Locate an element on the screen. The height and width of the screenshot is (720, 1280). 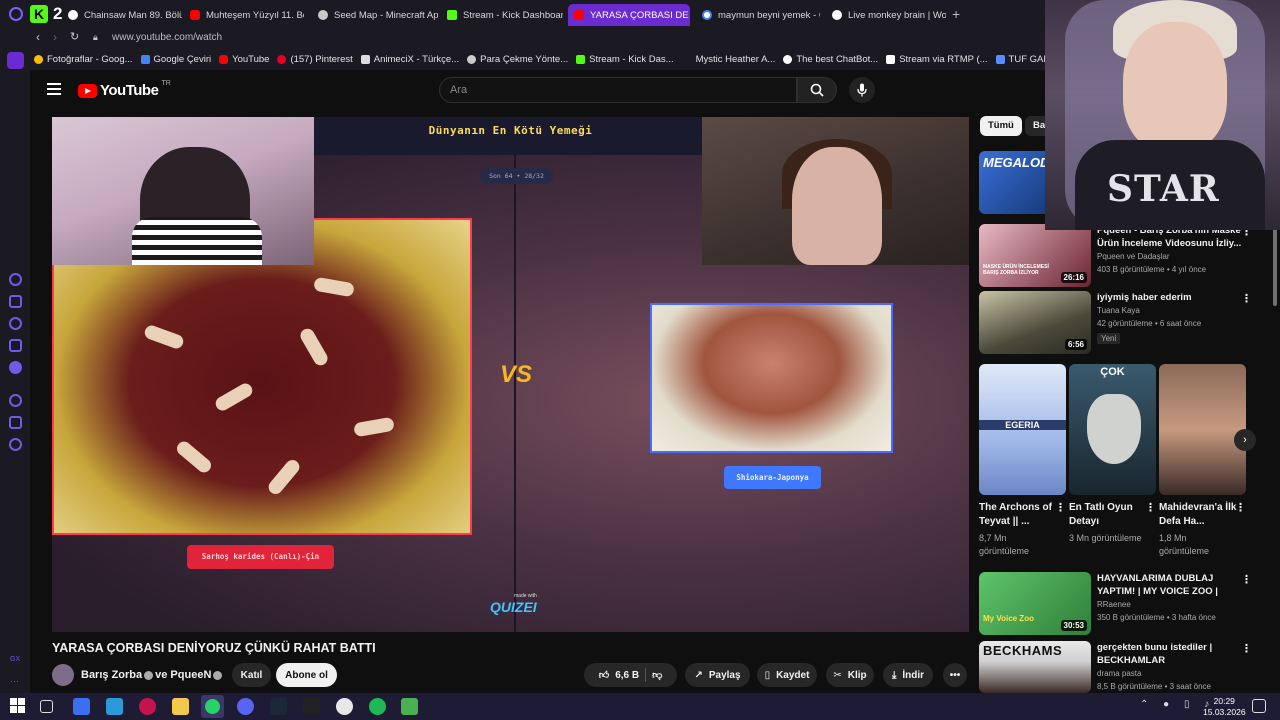
label-right-choice: Shiokara-Japonya is located at coordinates (772, 477).